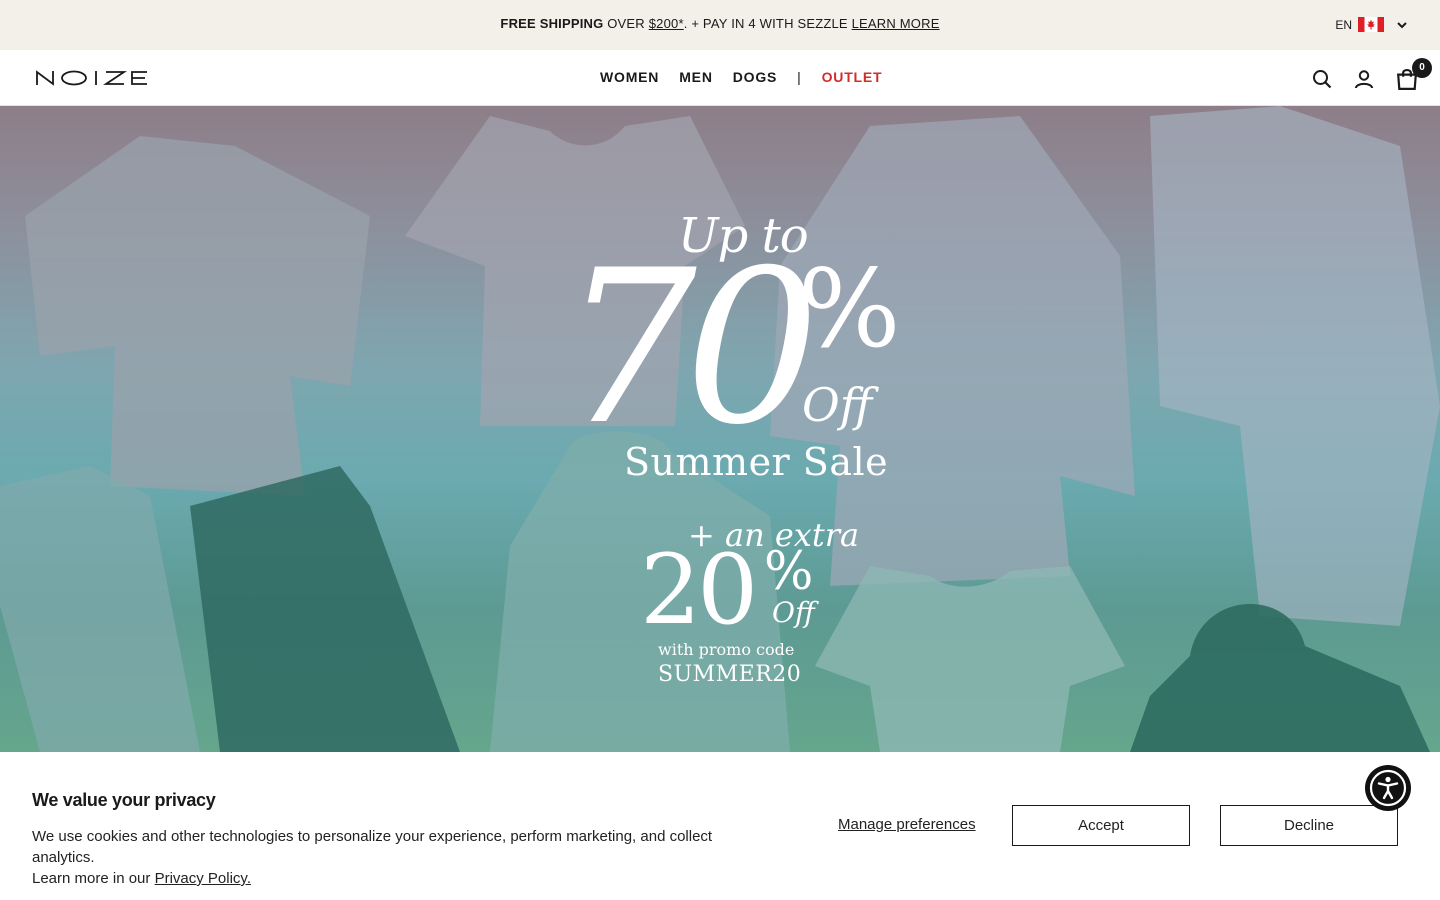 The width and height of the screenshot is (1440, 900). Describe the element at coordinates (203, 878) in the screenshot. I see `privacy-policy-link: Privacy Policy.` at that location.